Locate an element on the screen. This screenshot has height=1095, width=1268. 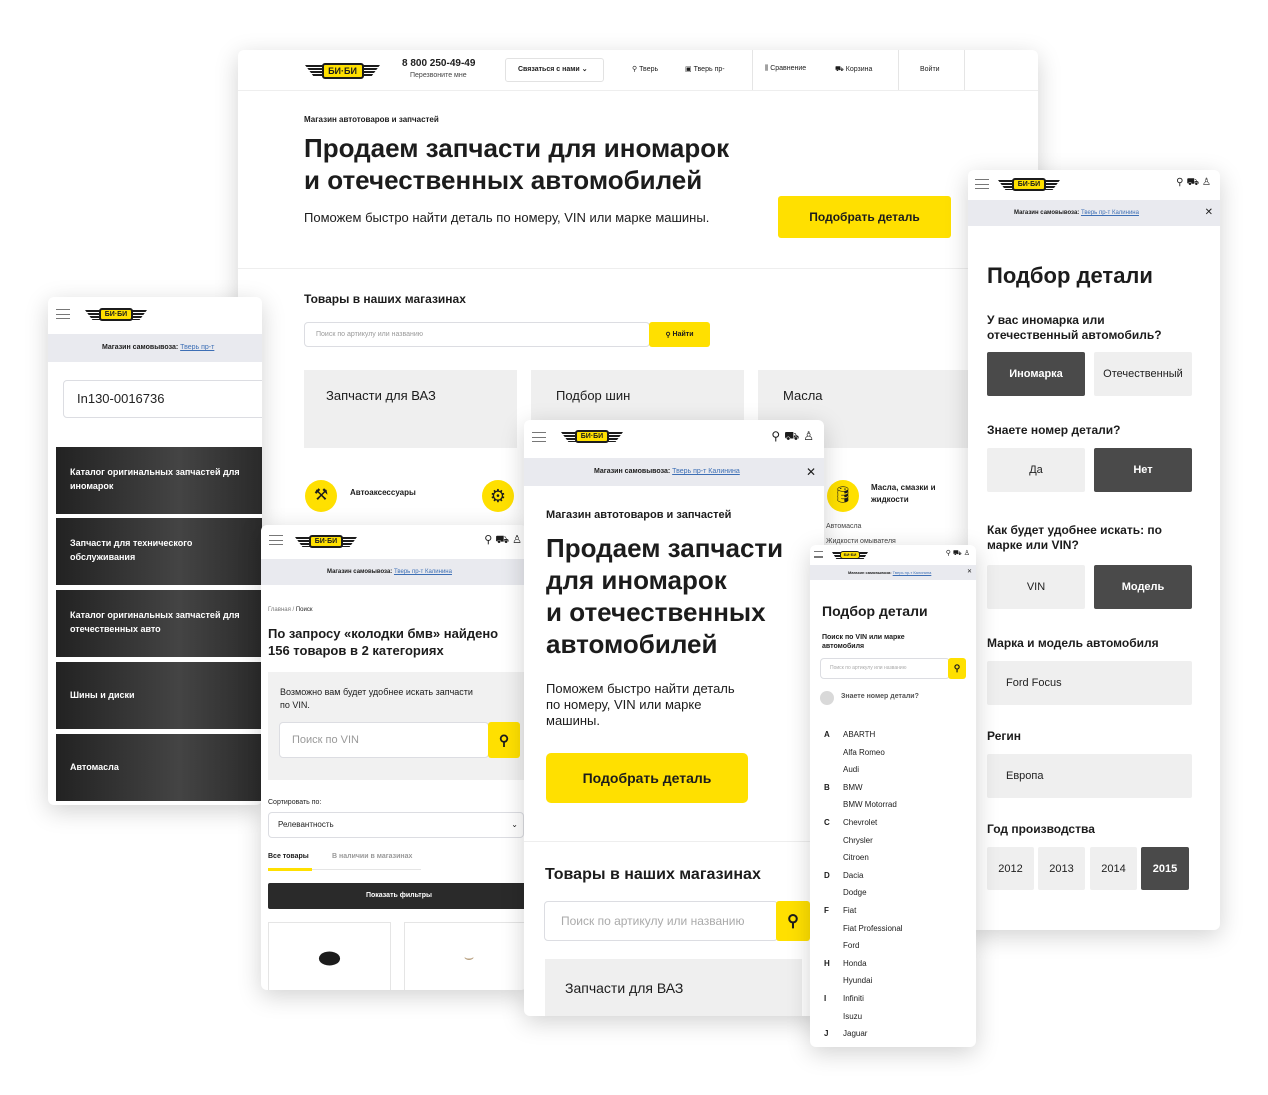
brand-item: BMW Motorrad is located at coordinates (870, 804).